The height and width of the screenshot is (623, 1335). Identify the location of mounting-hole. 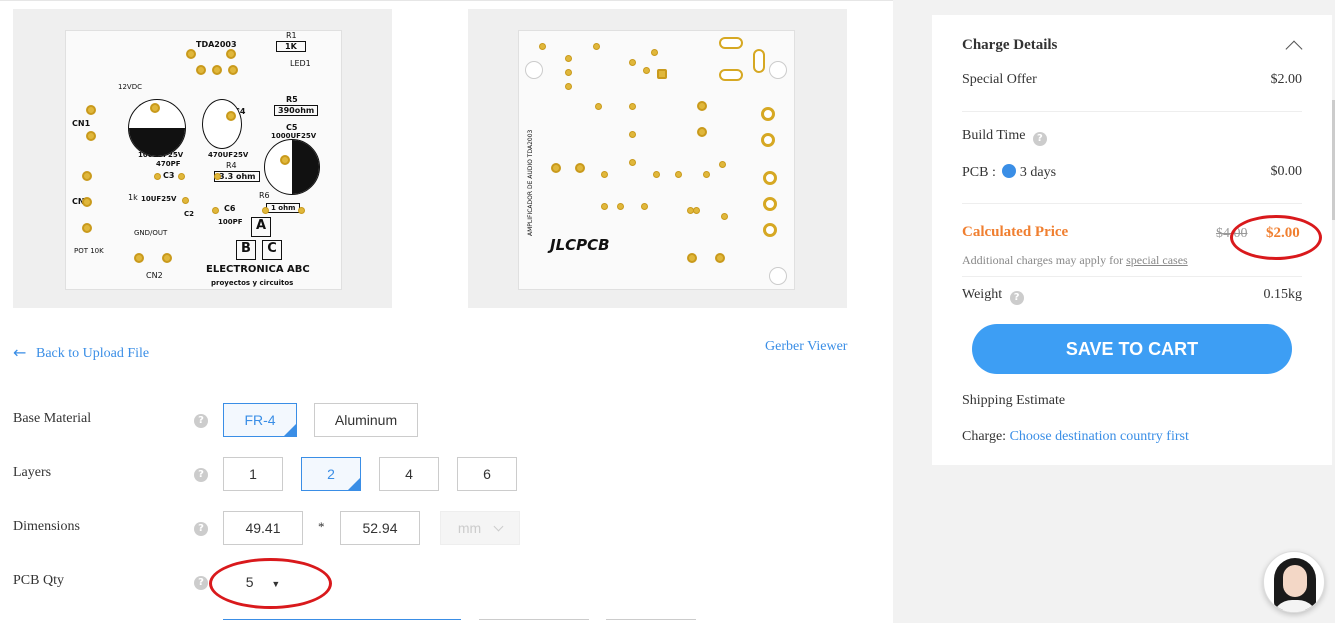
(534, 70).